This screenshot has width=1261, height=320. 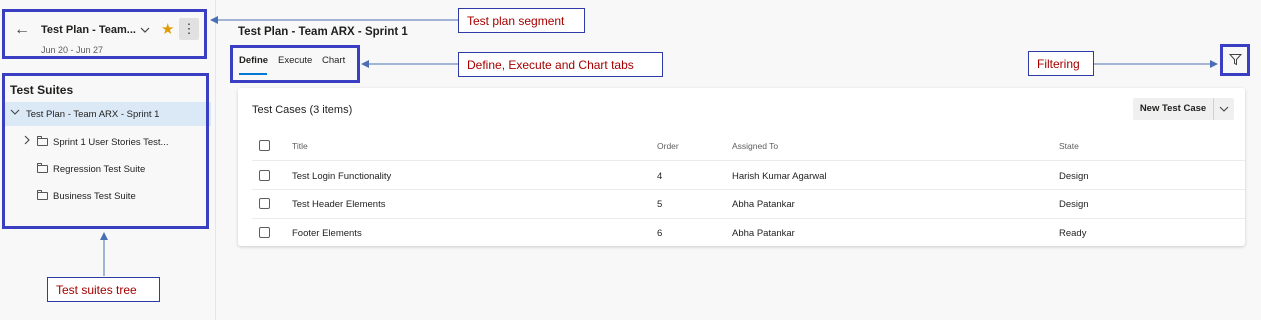 What do you see at coordinates (103, 289) in the screenshot?
I see `callout-suites-tree: Test suites tree` at bounding box center [103, 289].